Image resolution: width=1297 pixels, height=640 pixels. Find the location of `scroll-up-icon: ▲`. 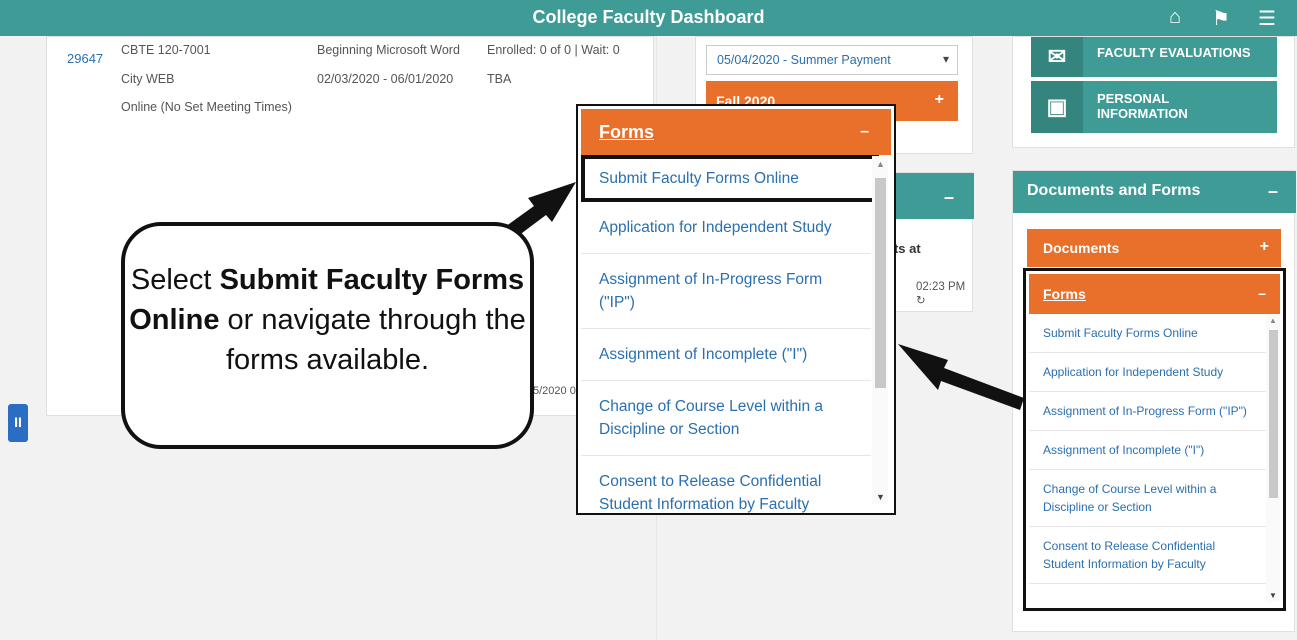

scroll-up-icon: ▲ is located at coordinates (880, 164).